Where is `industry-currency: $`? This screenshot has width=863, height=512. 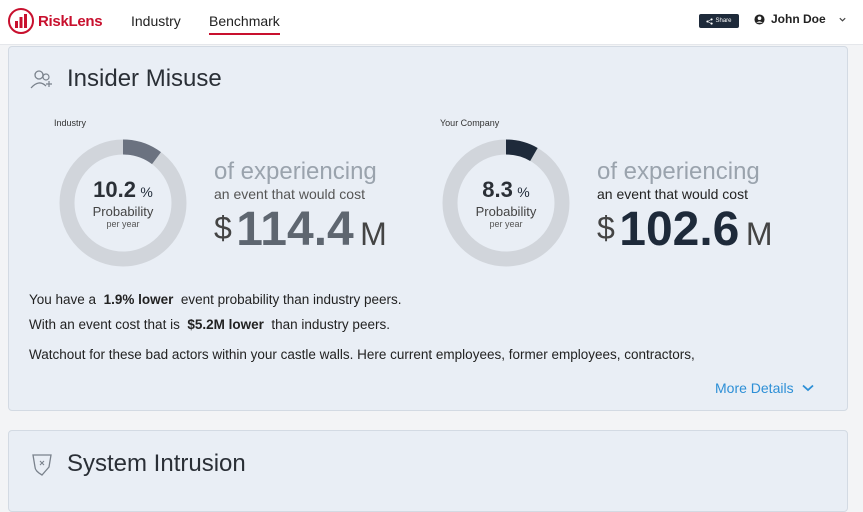
industry-currency: $ is located at coordinates (223, 228).